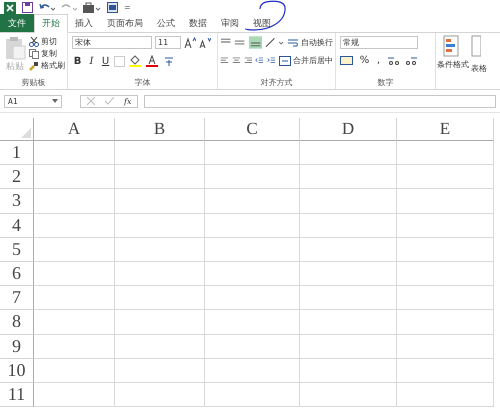 The image size is (500, 411). Describe the element at coordinates (479, 62) in the screenshot. I see `table-format-button: 表格` at that location.